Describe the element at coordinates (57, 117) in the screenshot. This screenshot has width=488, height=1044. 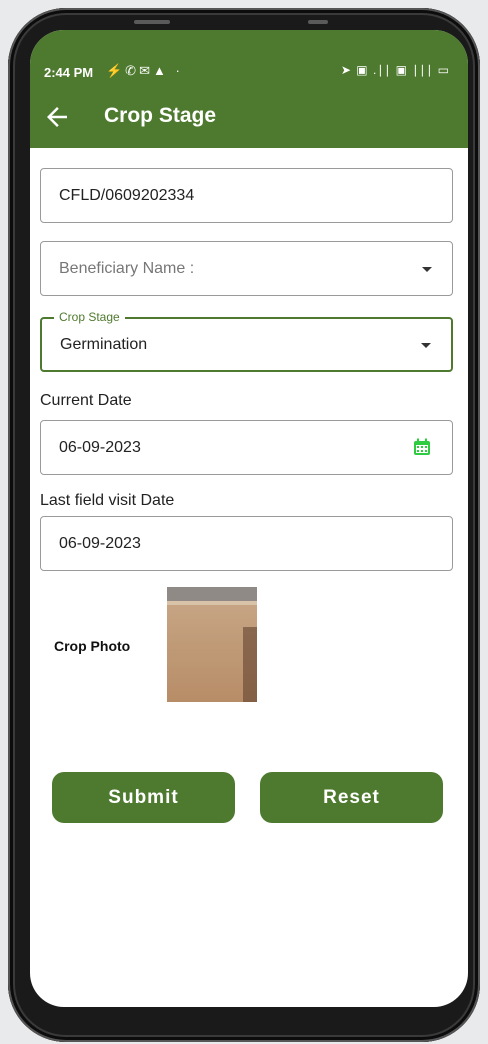
I see `arrow-left-icon` at that location.